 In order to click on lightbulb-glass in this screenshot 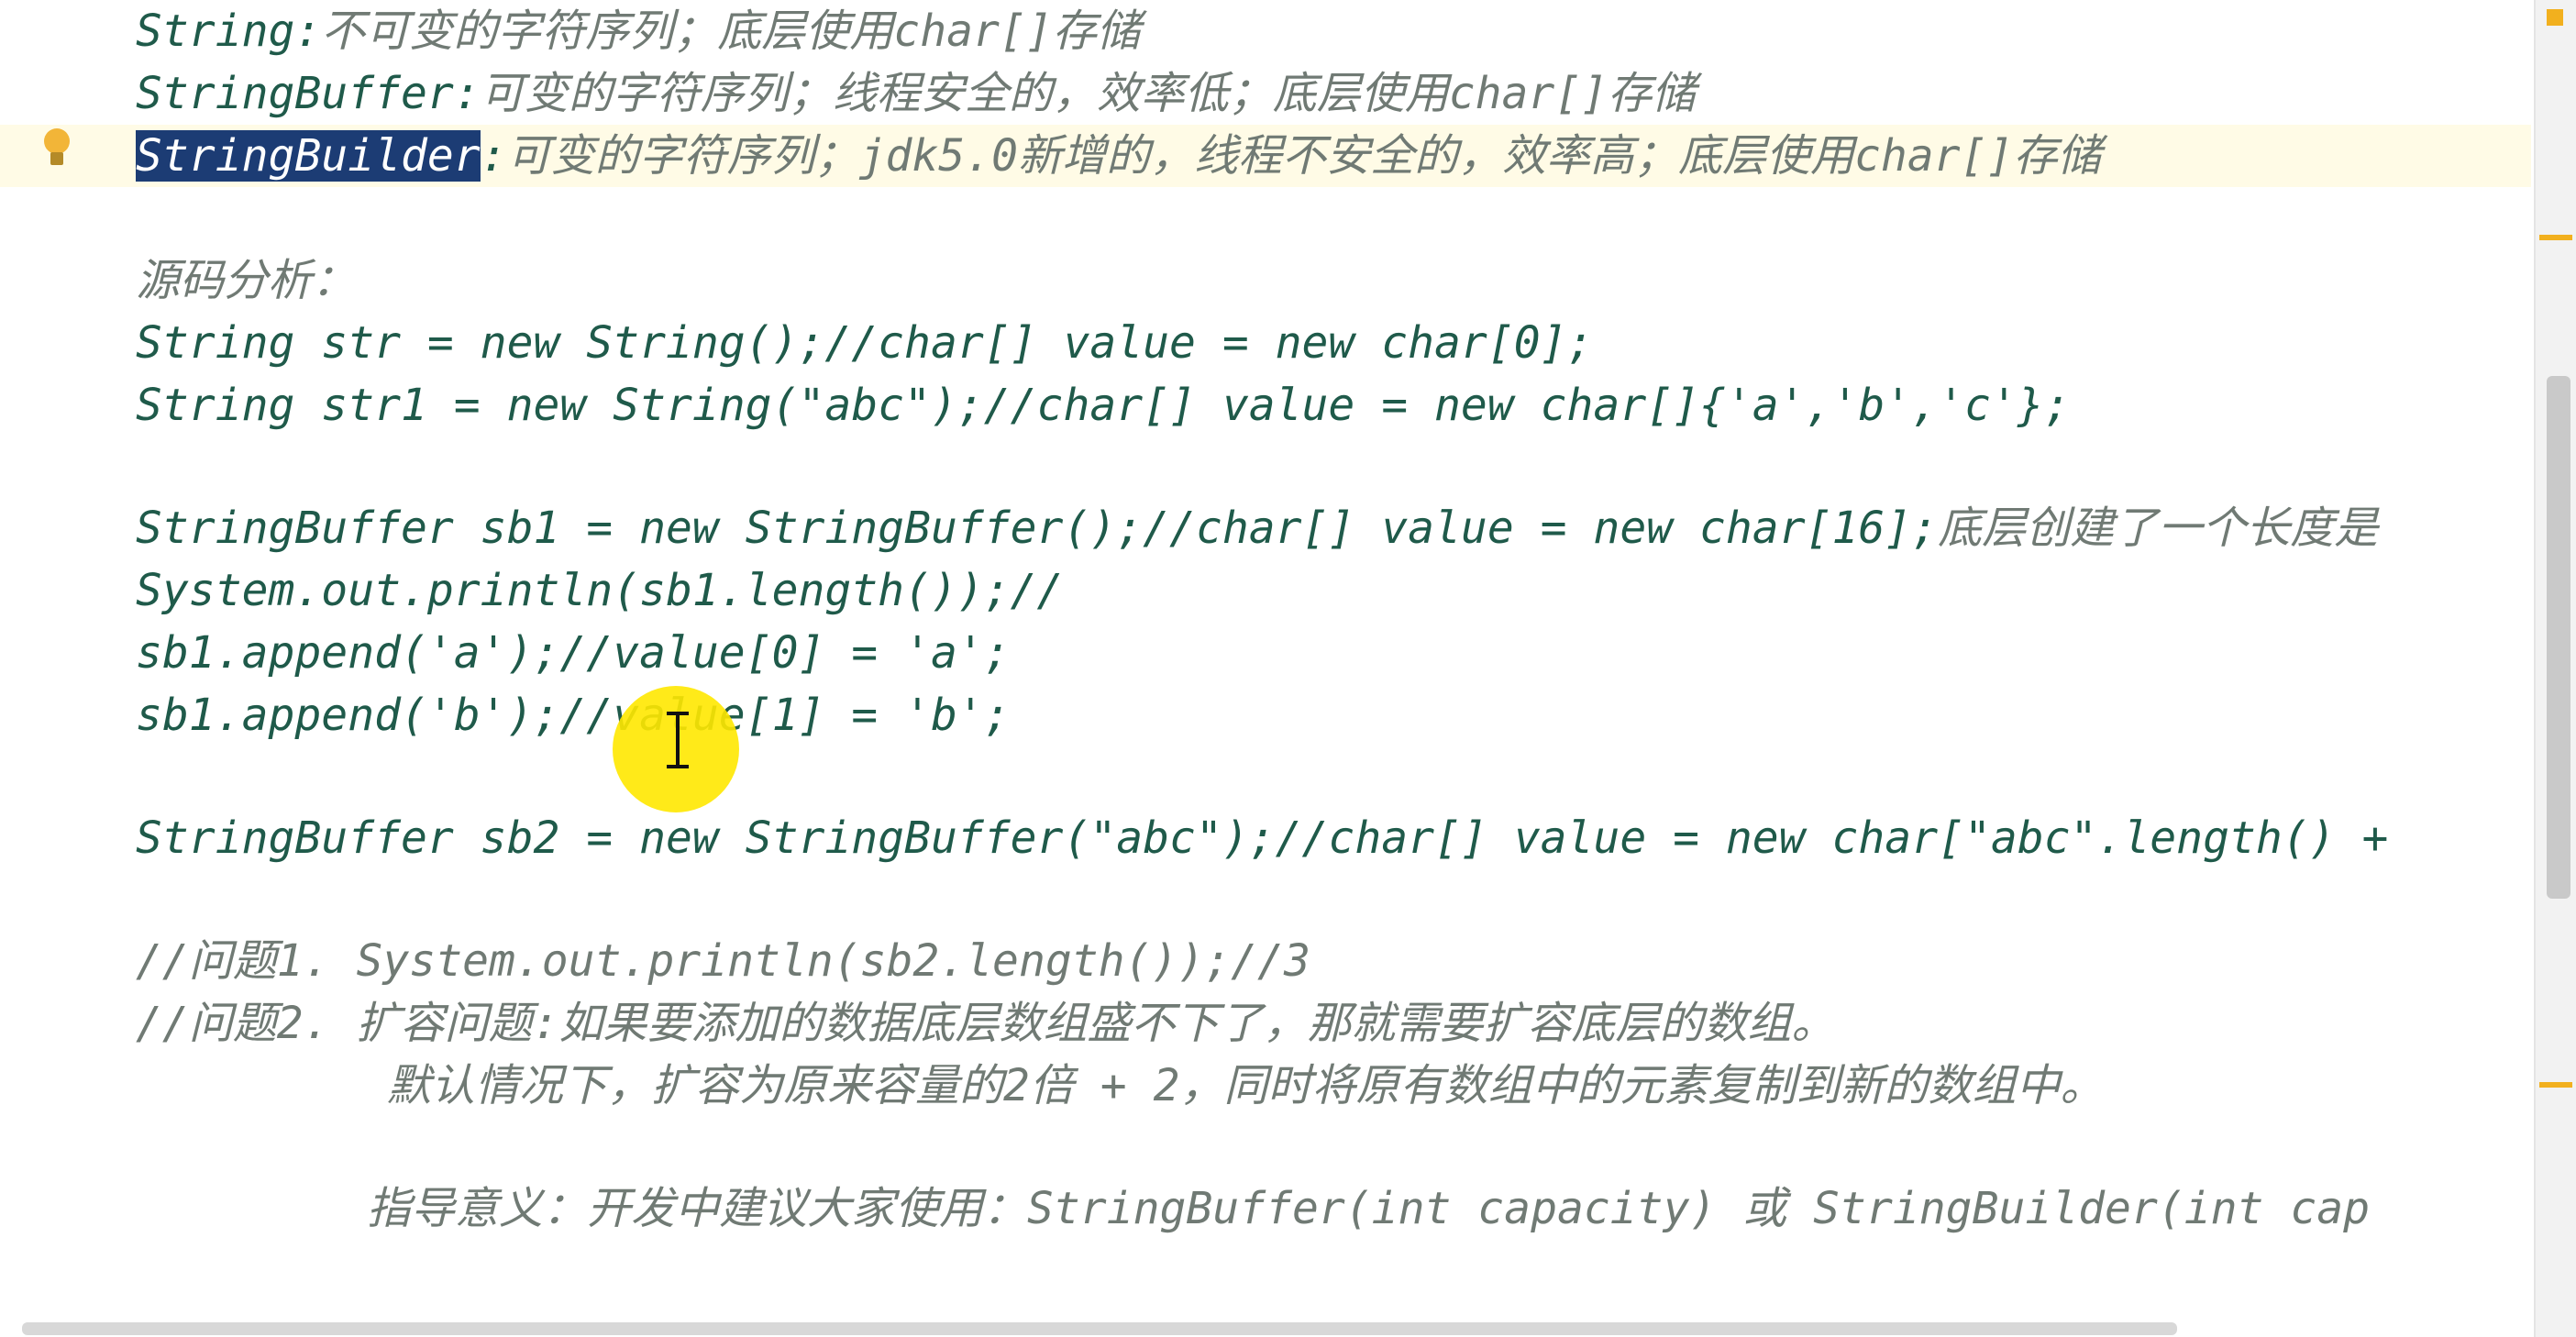, I will do `click(57, 141)`.